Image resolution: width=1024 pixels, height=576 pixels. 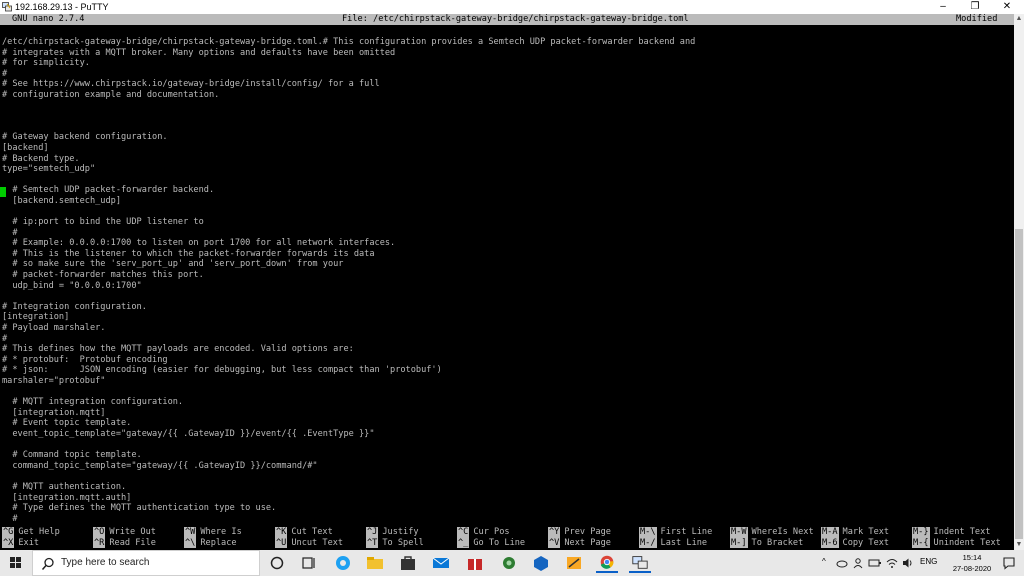 I want to click on shortcut-key: ^X, so click(x=8, y=542).